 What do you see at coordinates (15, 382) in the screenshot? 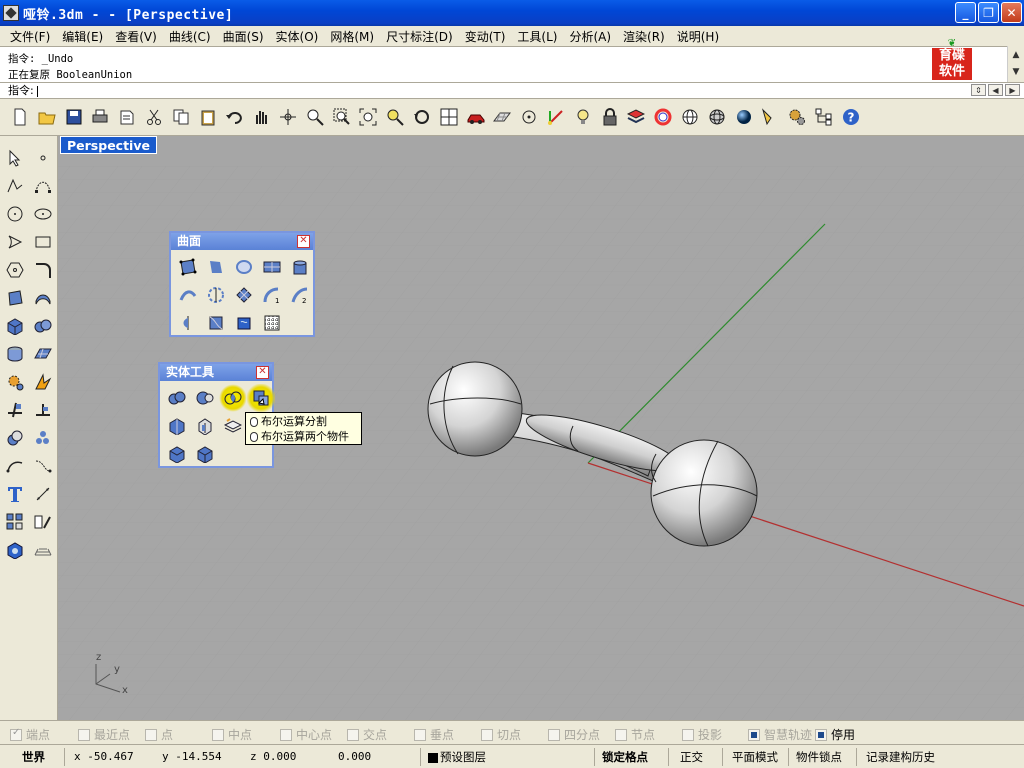
I see `settings-tool` at bounding box center [15, 382].